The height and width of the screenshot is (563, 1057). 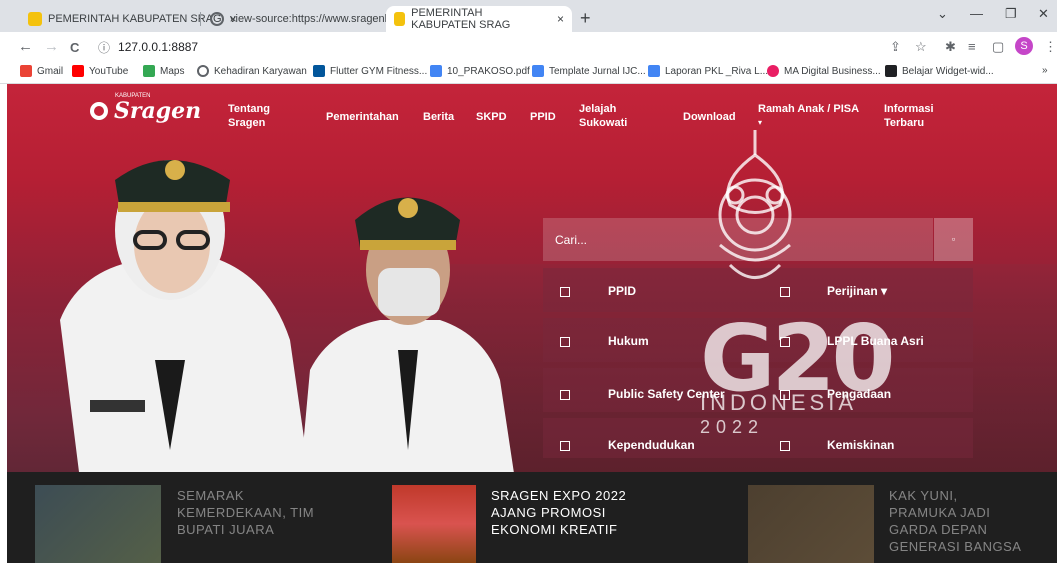 I want to click on search-button: ▫, so click(x=953, y=239).